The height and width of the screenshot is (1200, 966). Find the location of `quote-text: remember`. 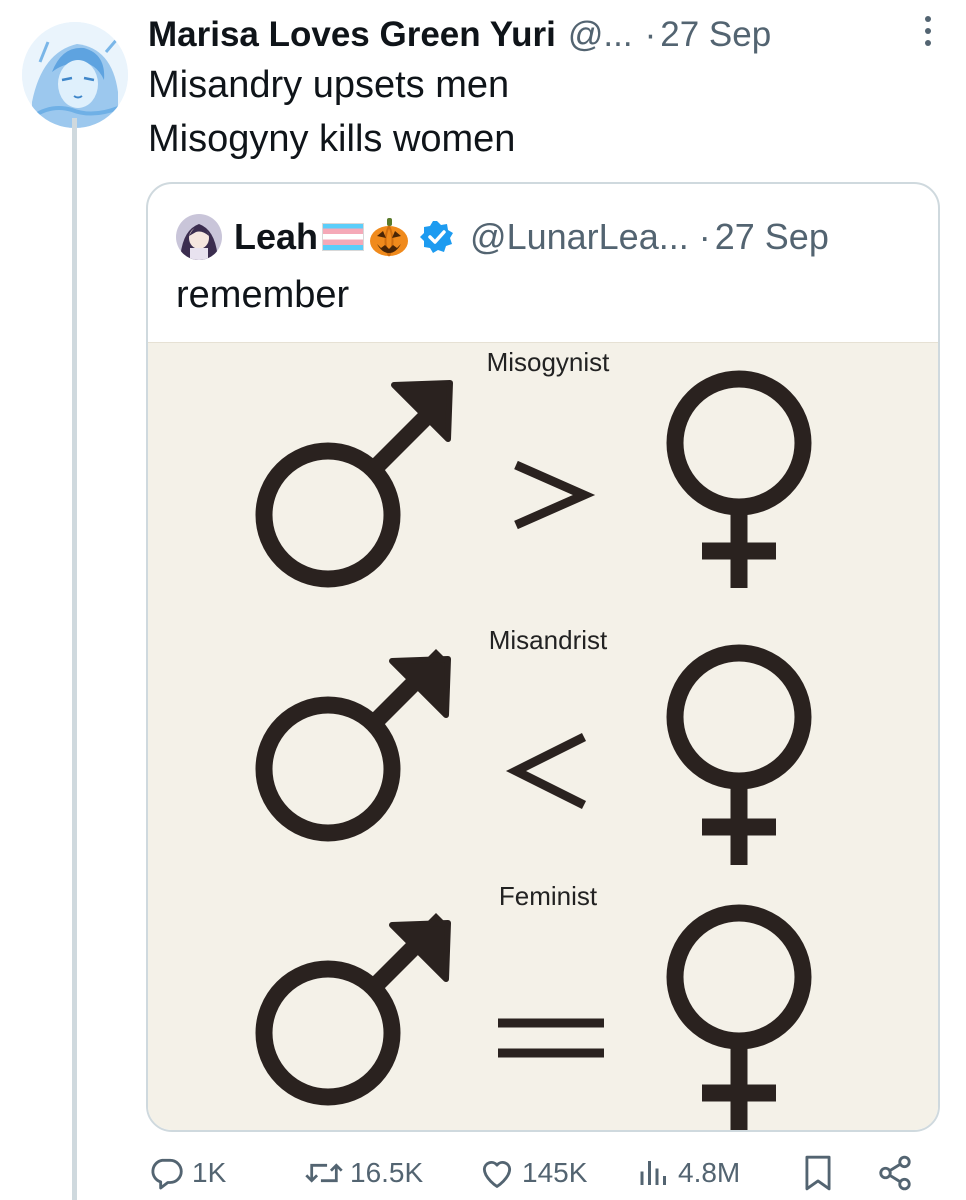

quote-text: remember is located at coordinates (263, 295).